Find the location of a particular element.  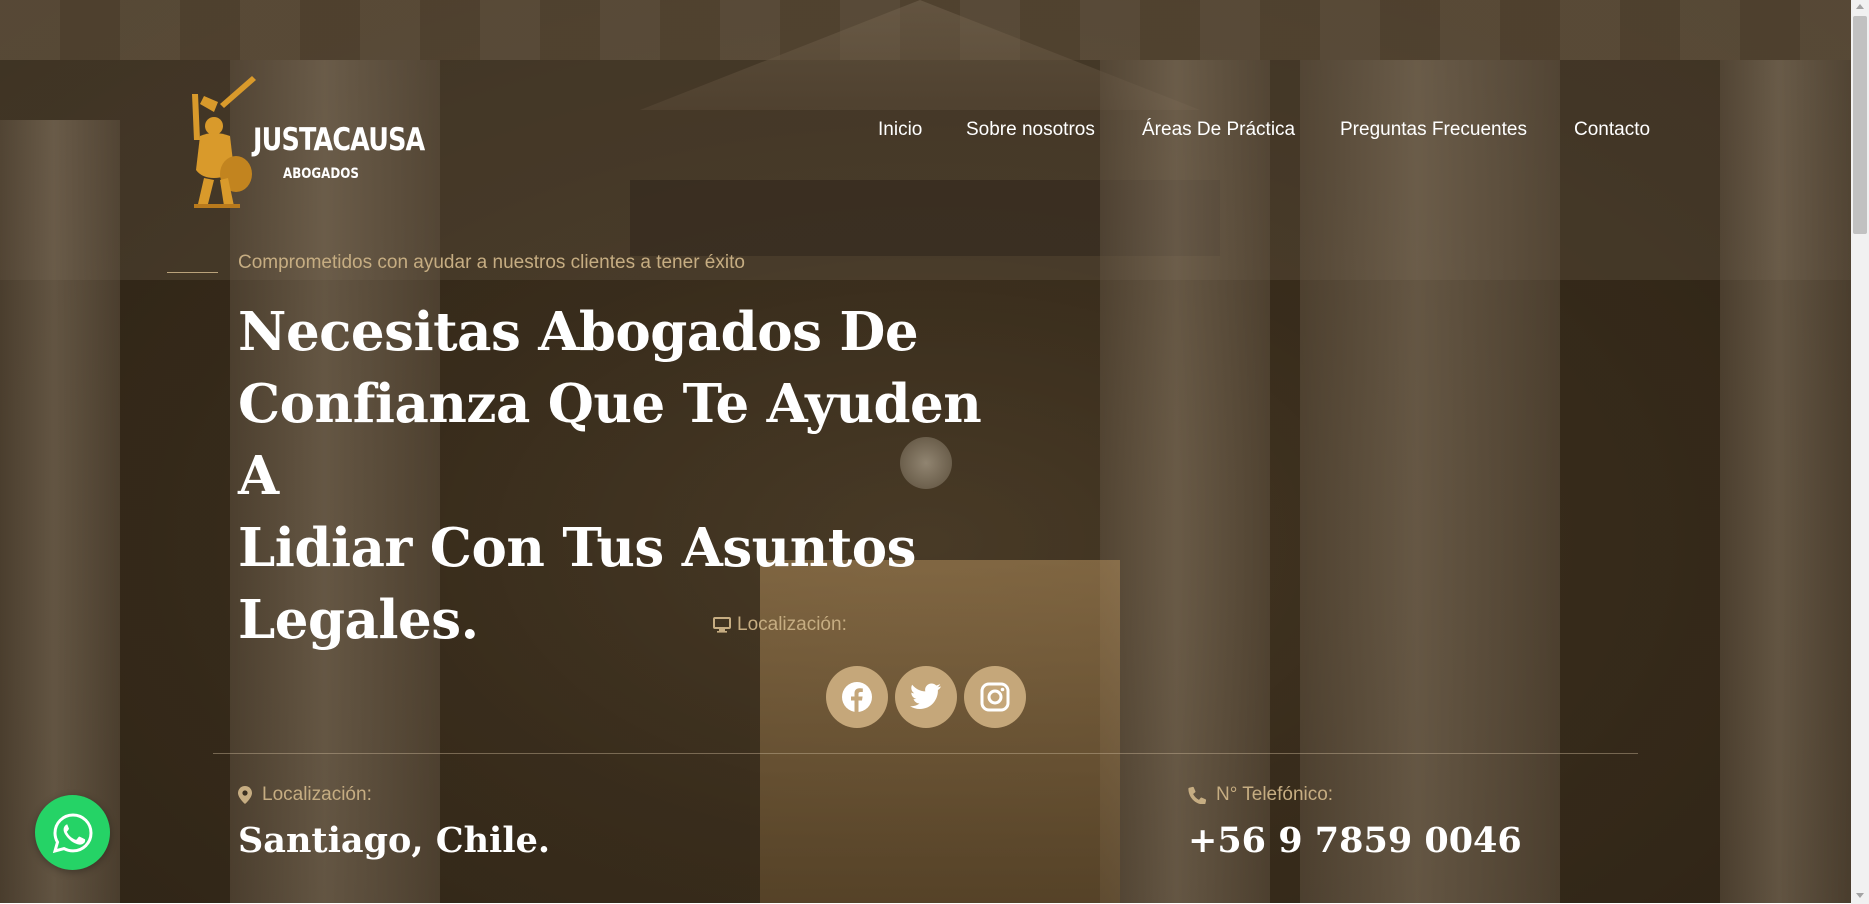

headline-line: Legales. is located at coordinates (358, 620).